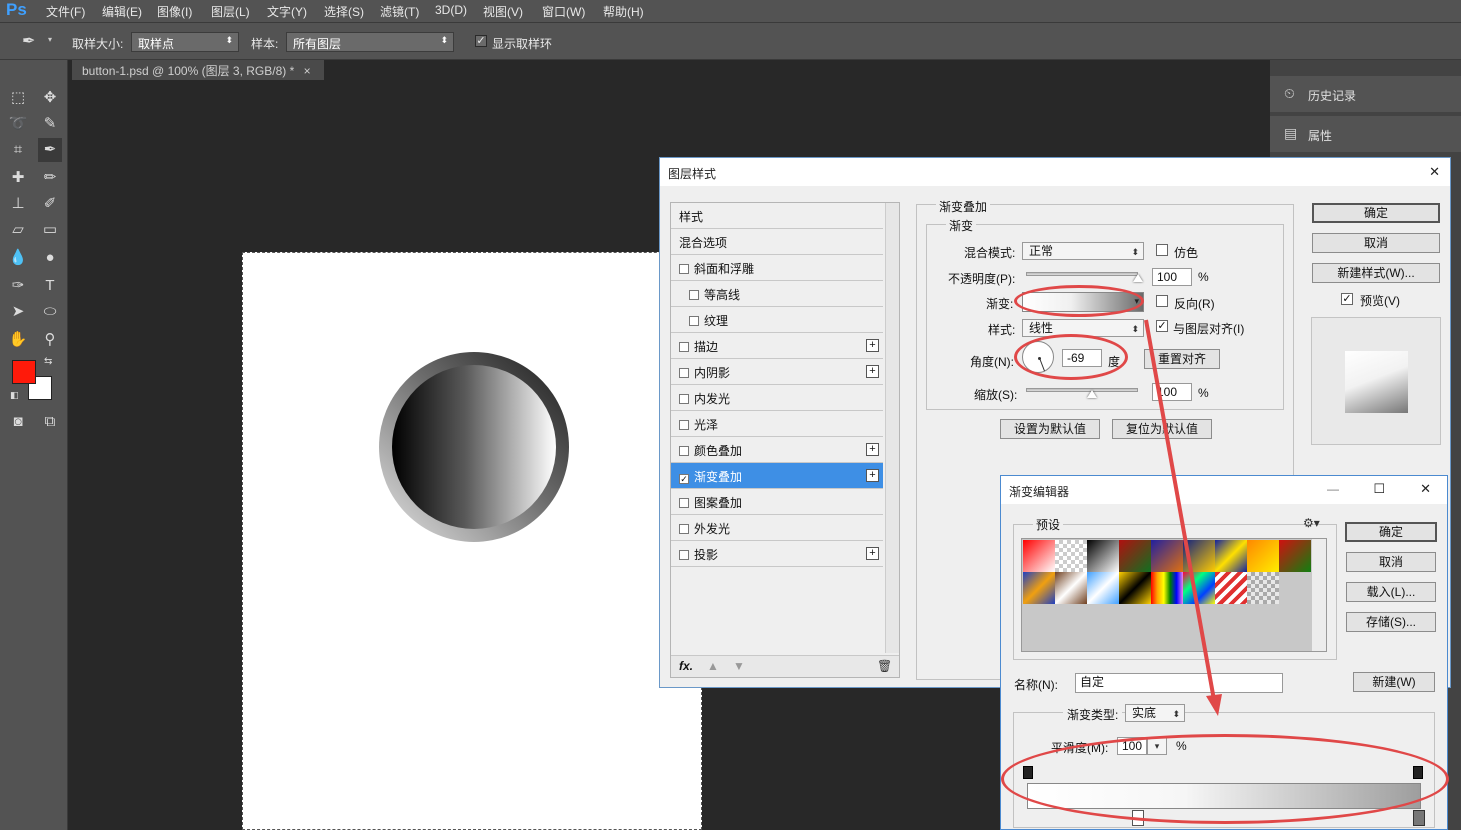 The image size is (1461, 830). Describe the element at coordinates (1214, 705) in the screenshot. I see `annotation-arrow-head` at that location.